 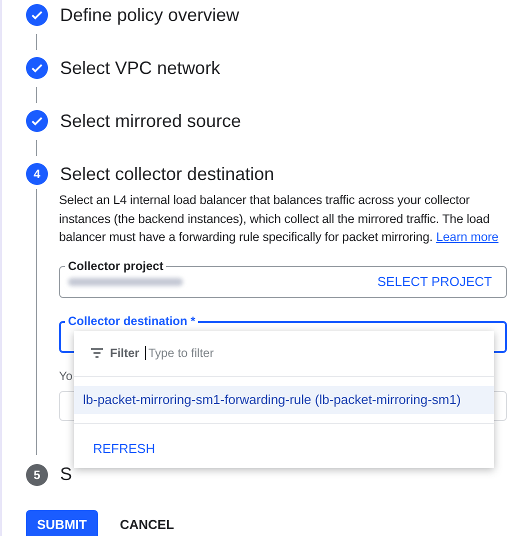 What do you see at coordinates (279, 219) in the screenshot?
I see `step-description: Select an L4 internal load balancer that balances traffic across your collector instances (the backend instances), which collect all the mirrored traffic. The load balancer must have a forwarding rule specifically for packet mirroring. Learn more` at bounding box center [279, 219].